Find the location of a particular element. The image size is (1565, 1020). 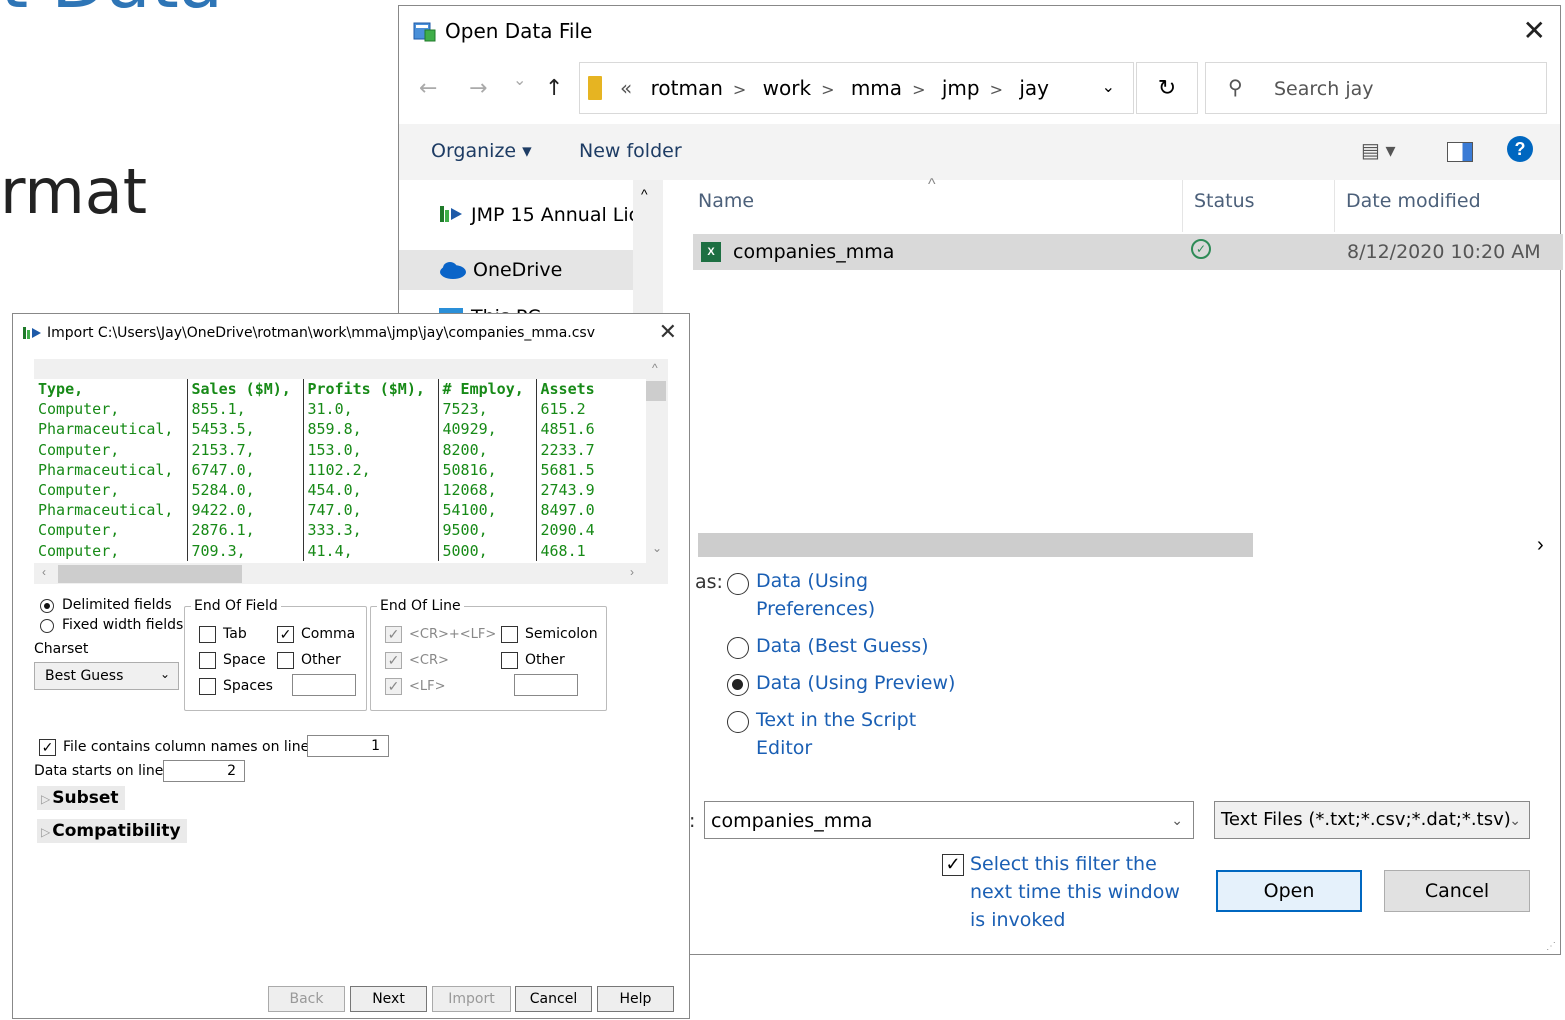

breadcrumb-item-rotman: rotman is located at coordinates (687, 88).